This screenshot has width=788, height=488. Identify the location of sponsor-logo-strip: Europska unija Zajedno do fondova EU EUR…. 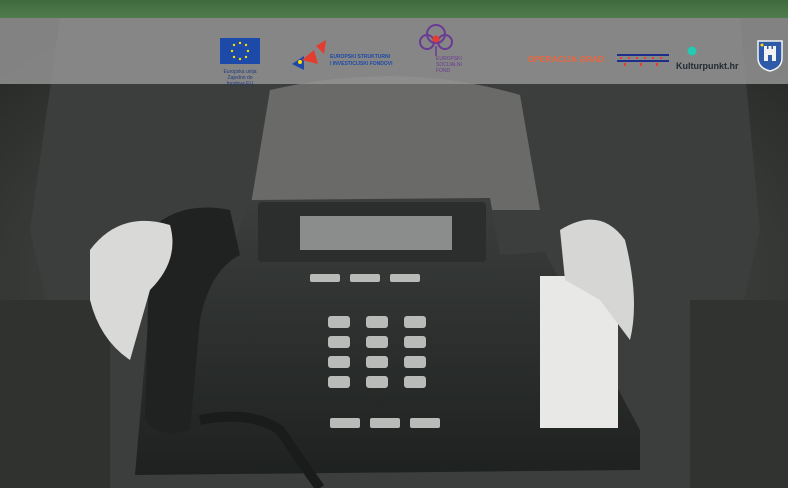
(394, 52).